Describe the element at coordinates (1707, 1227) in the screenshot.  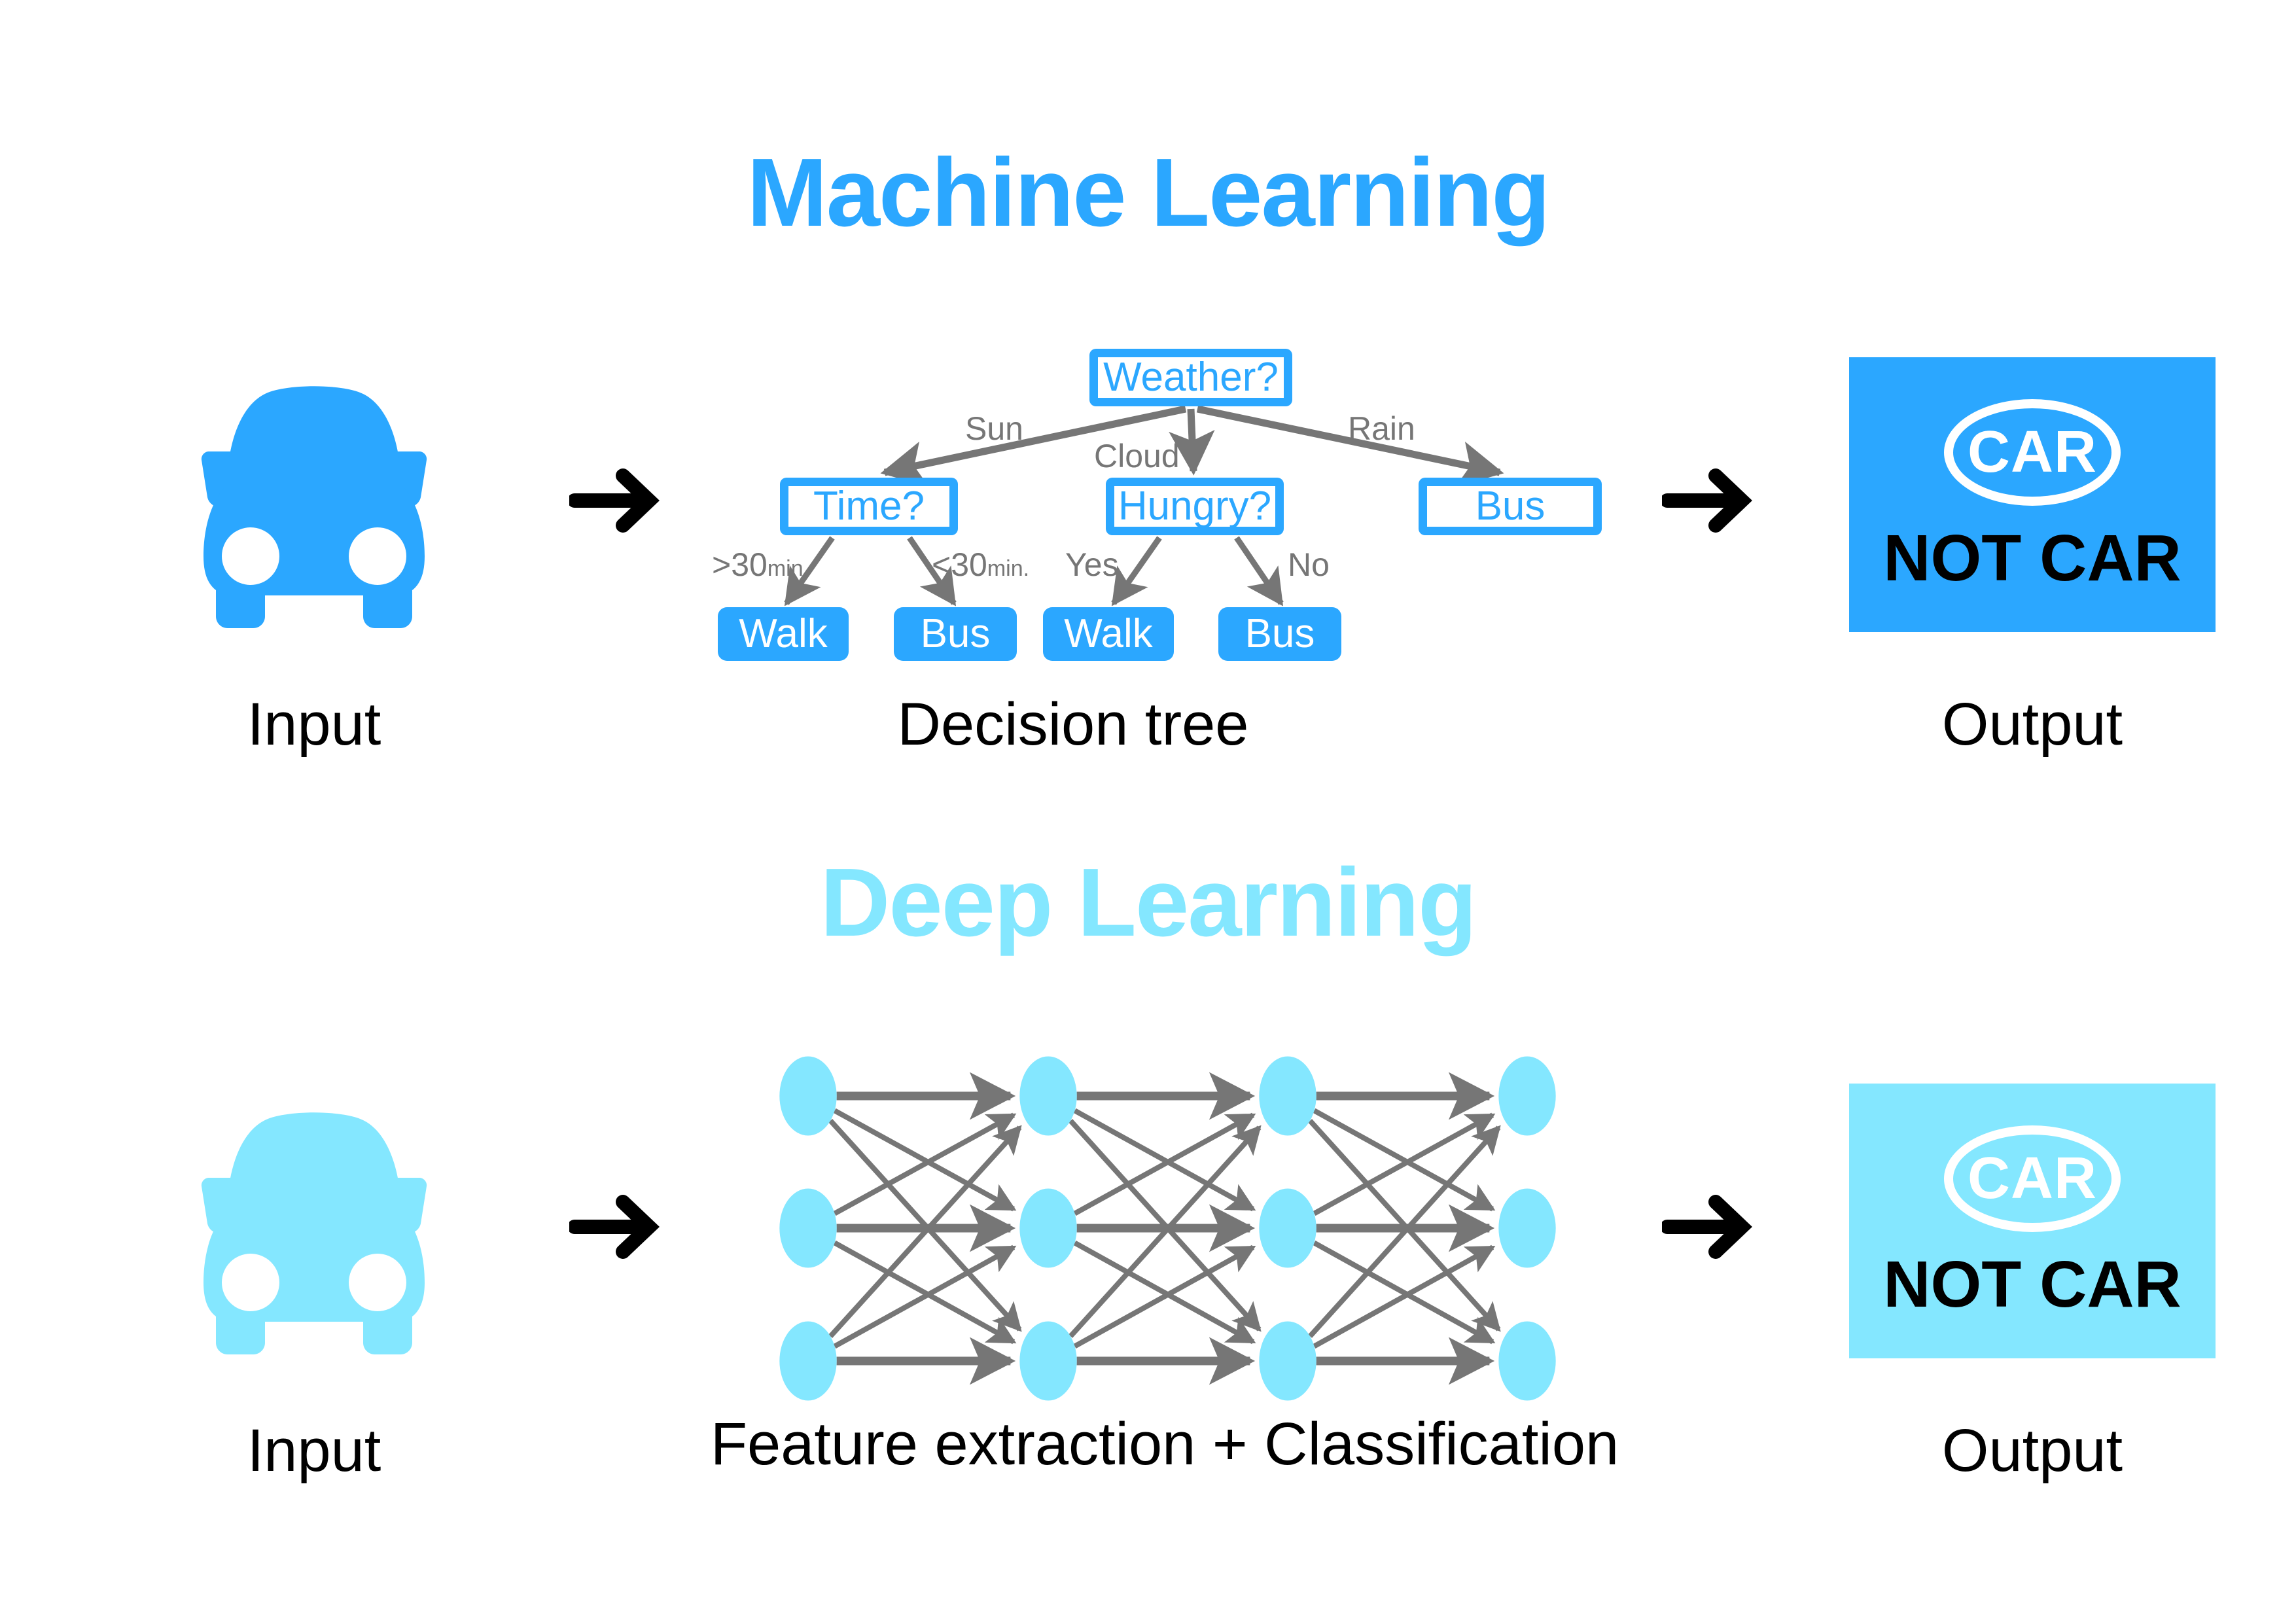
I see `arrow-right-icon` at that location.